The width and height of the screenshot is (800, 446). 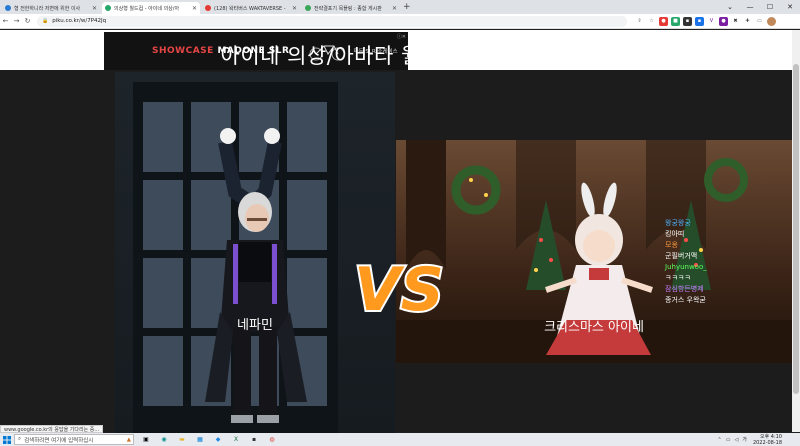 I want to click on taskbar-apps: ▣ ◉ ▬ ▦ ◆ X ▪ ◍, so click(x=210, y=439).